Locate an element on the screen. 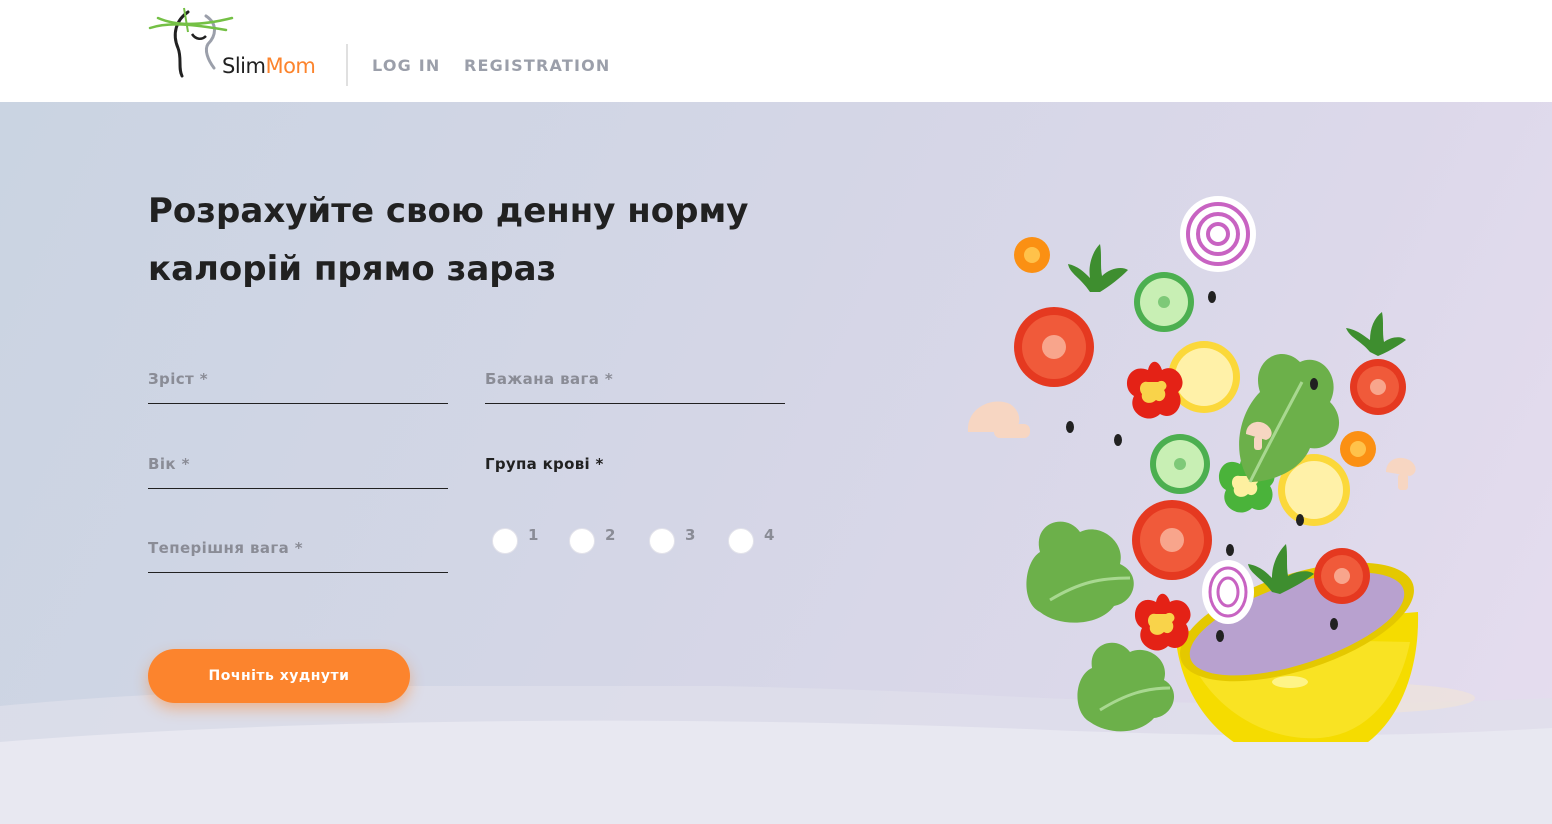  desired-weight-input is located at coordinates (635, 383).